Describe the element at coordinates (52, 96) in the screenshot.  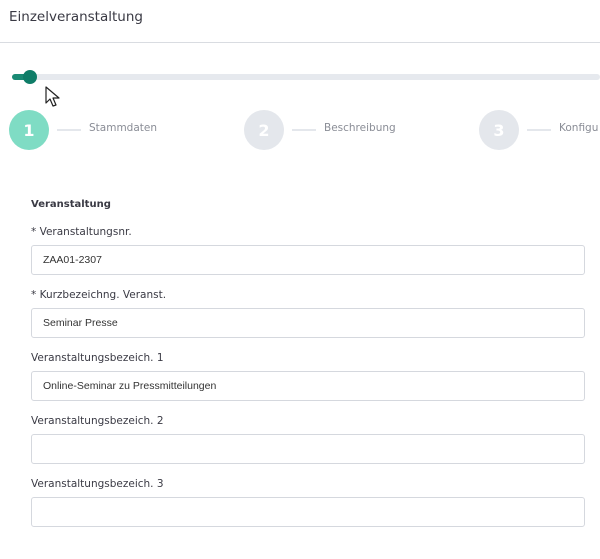
I see `mouse-cursor-icon` at that location.